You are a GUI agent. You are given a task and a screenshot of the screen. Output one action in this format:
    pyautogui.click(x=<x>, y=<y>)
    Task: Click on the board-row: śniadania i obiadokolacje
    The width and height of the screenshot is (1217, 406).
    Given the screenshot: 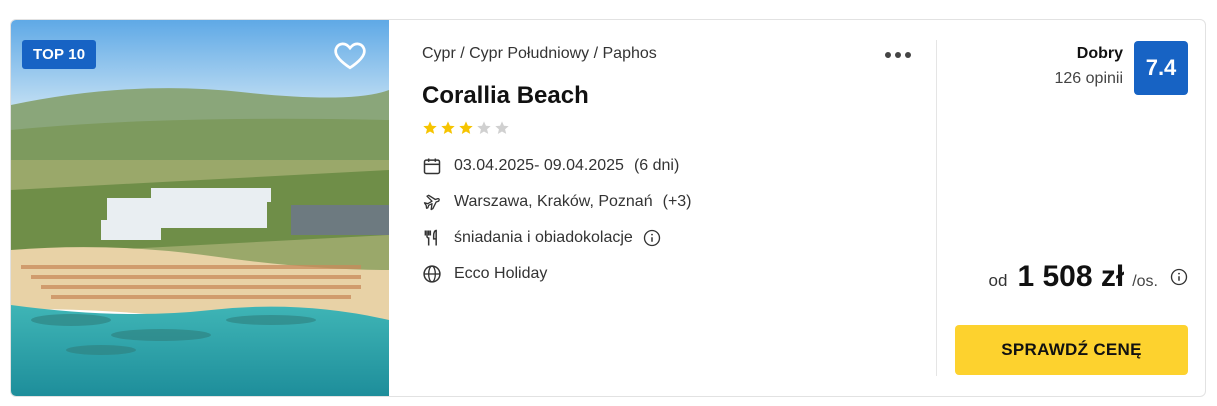 What is the action you would take?
    pyautogui.click(x=541, y=238)
    